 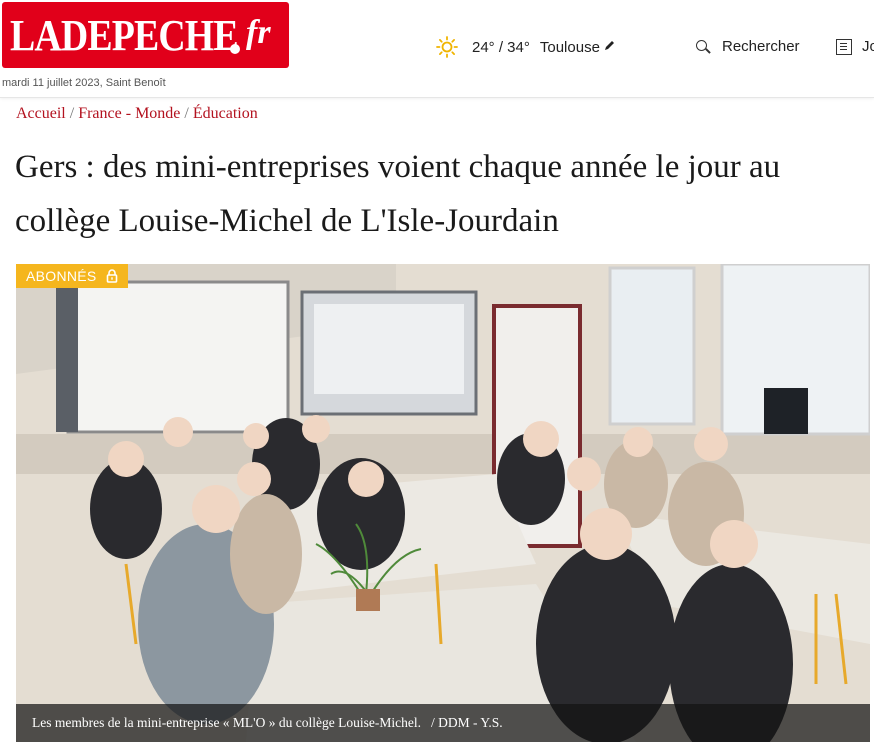 I want to click on search-label: Rechercher, so click(x=761, y=46).